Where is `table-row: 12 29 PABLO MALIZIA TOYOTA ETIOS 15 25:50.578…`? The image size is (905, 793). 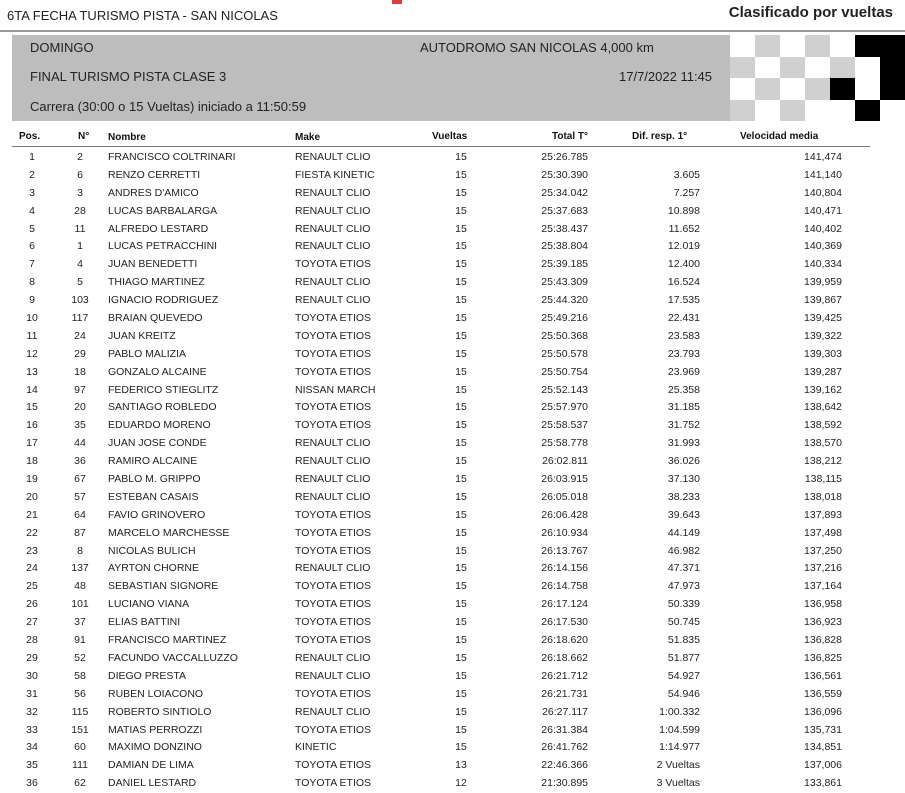 table-row: 12 29 PABLO MALIZIA TOYOTA ETIOS 15 25:50.578… is located at coordinates (441, 355).